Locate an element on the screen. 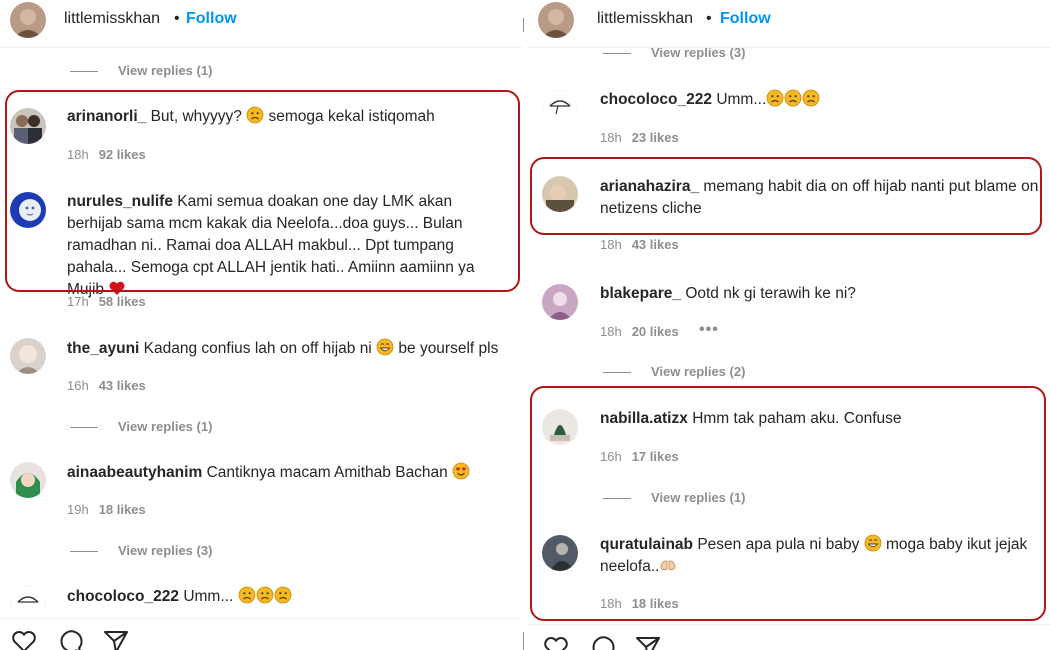  comment-likes: 17 likes is located at coordinates (655, 456).